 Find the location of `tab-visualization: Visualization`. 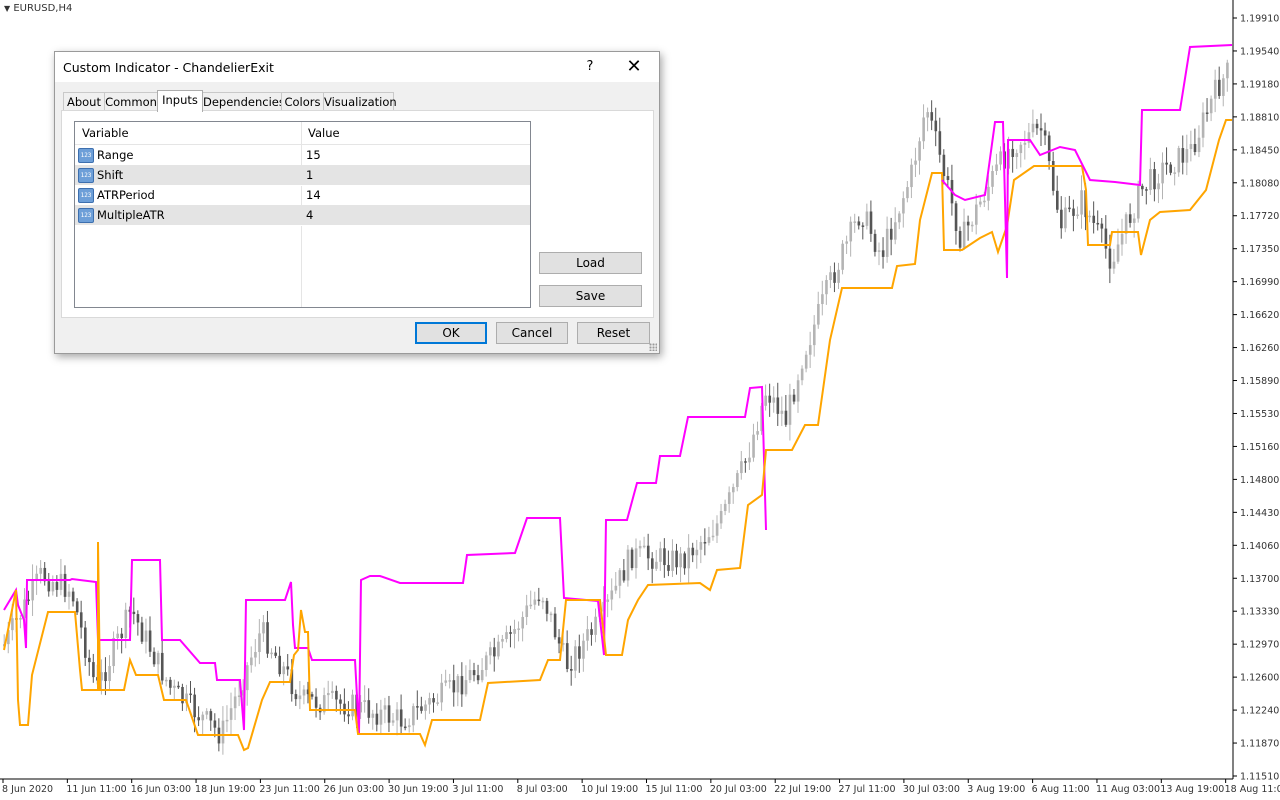

tab-visualization: Visualization is located at coordinates (360, 101).